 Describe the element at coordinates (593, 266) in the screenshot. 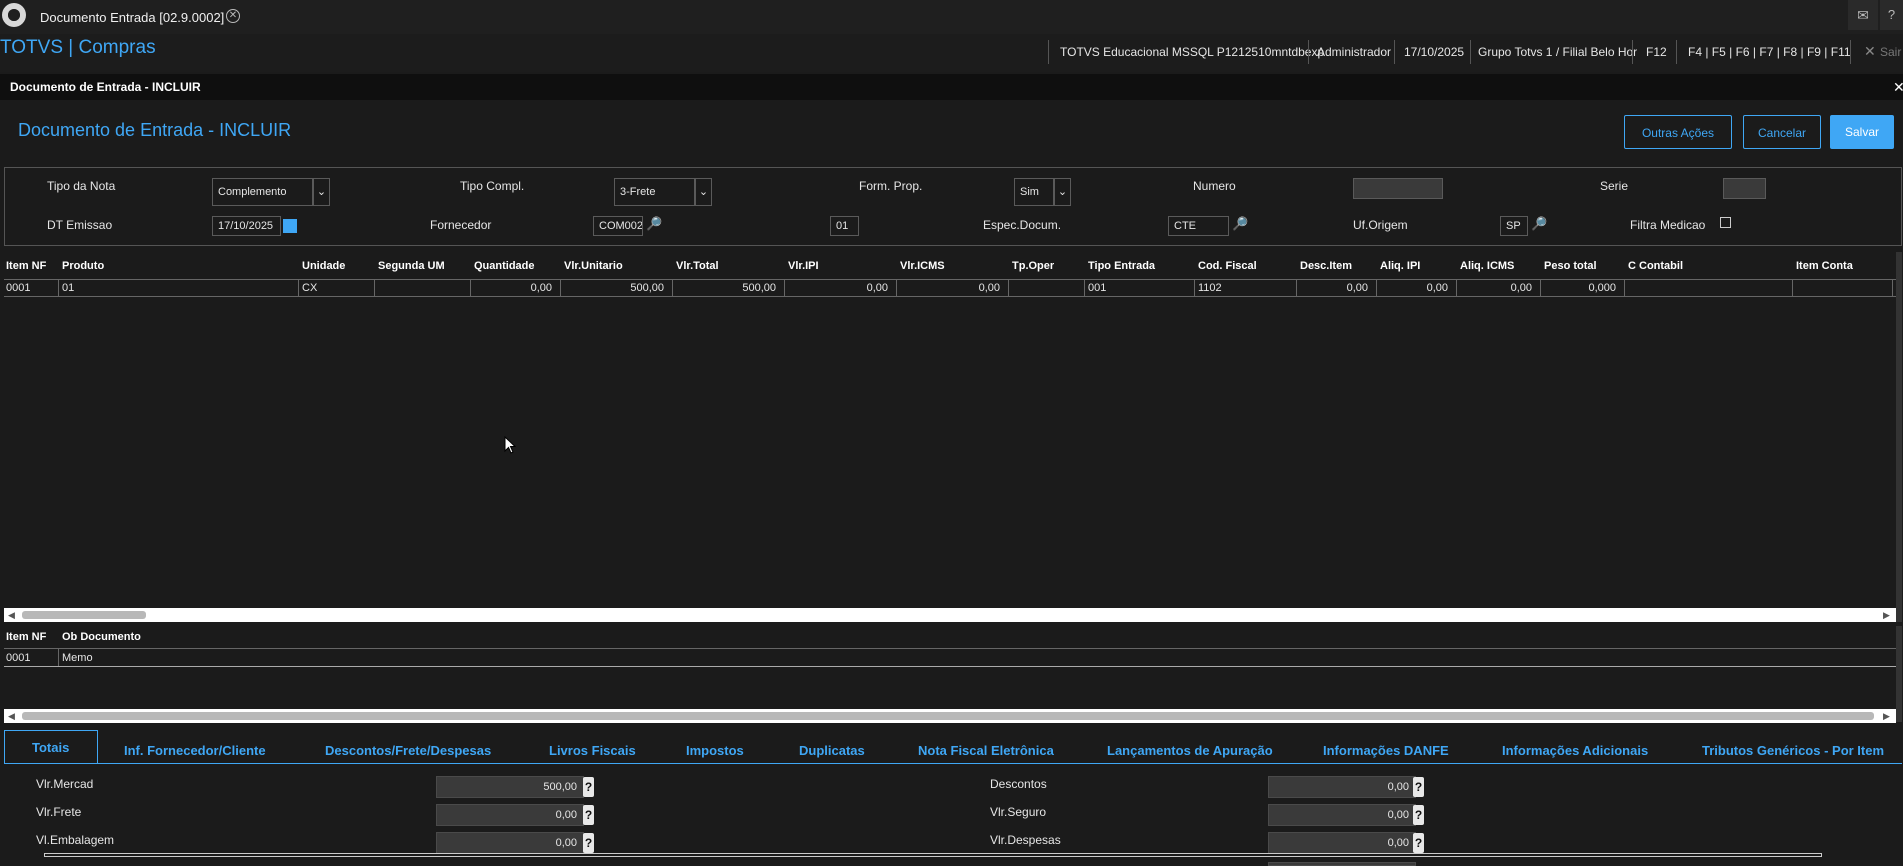

I see `col-header-vlr-unitario: Vlr.Unitario` at that location.